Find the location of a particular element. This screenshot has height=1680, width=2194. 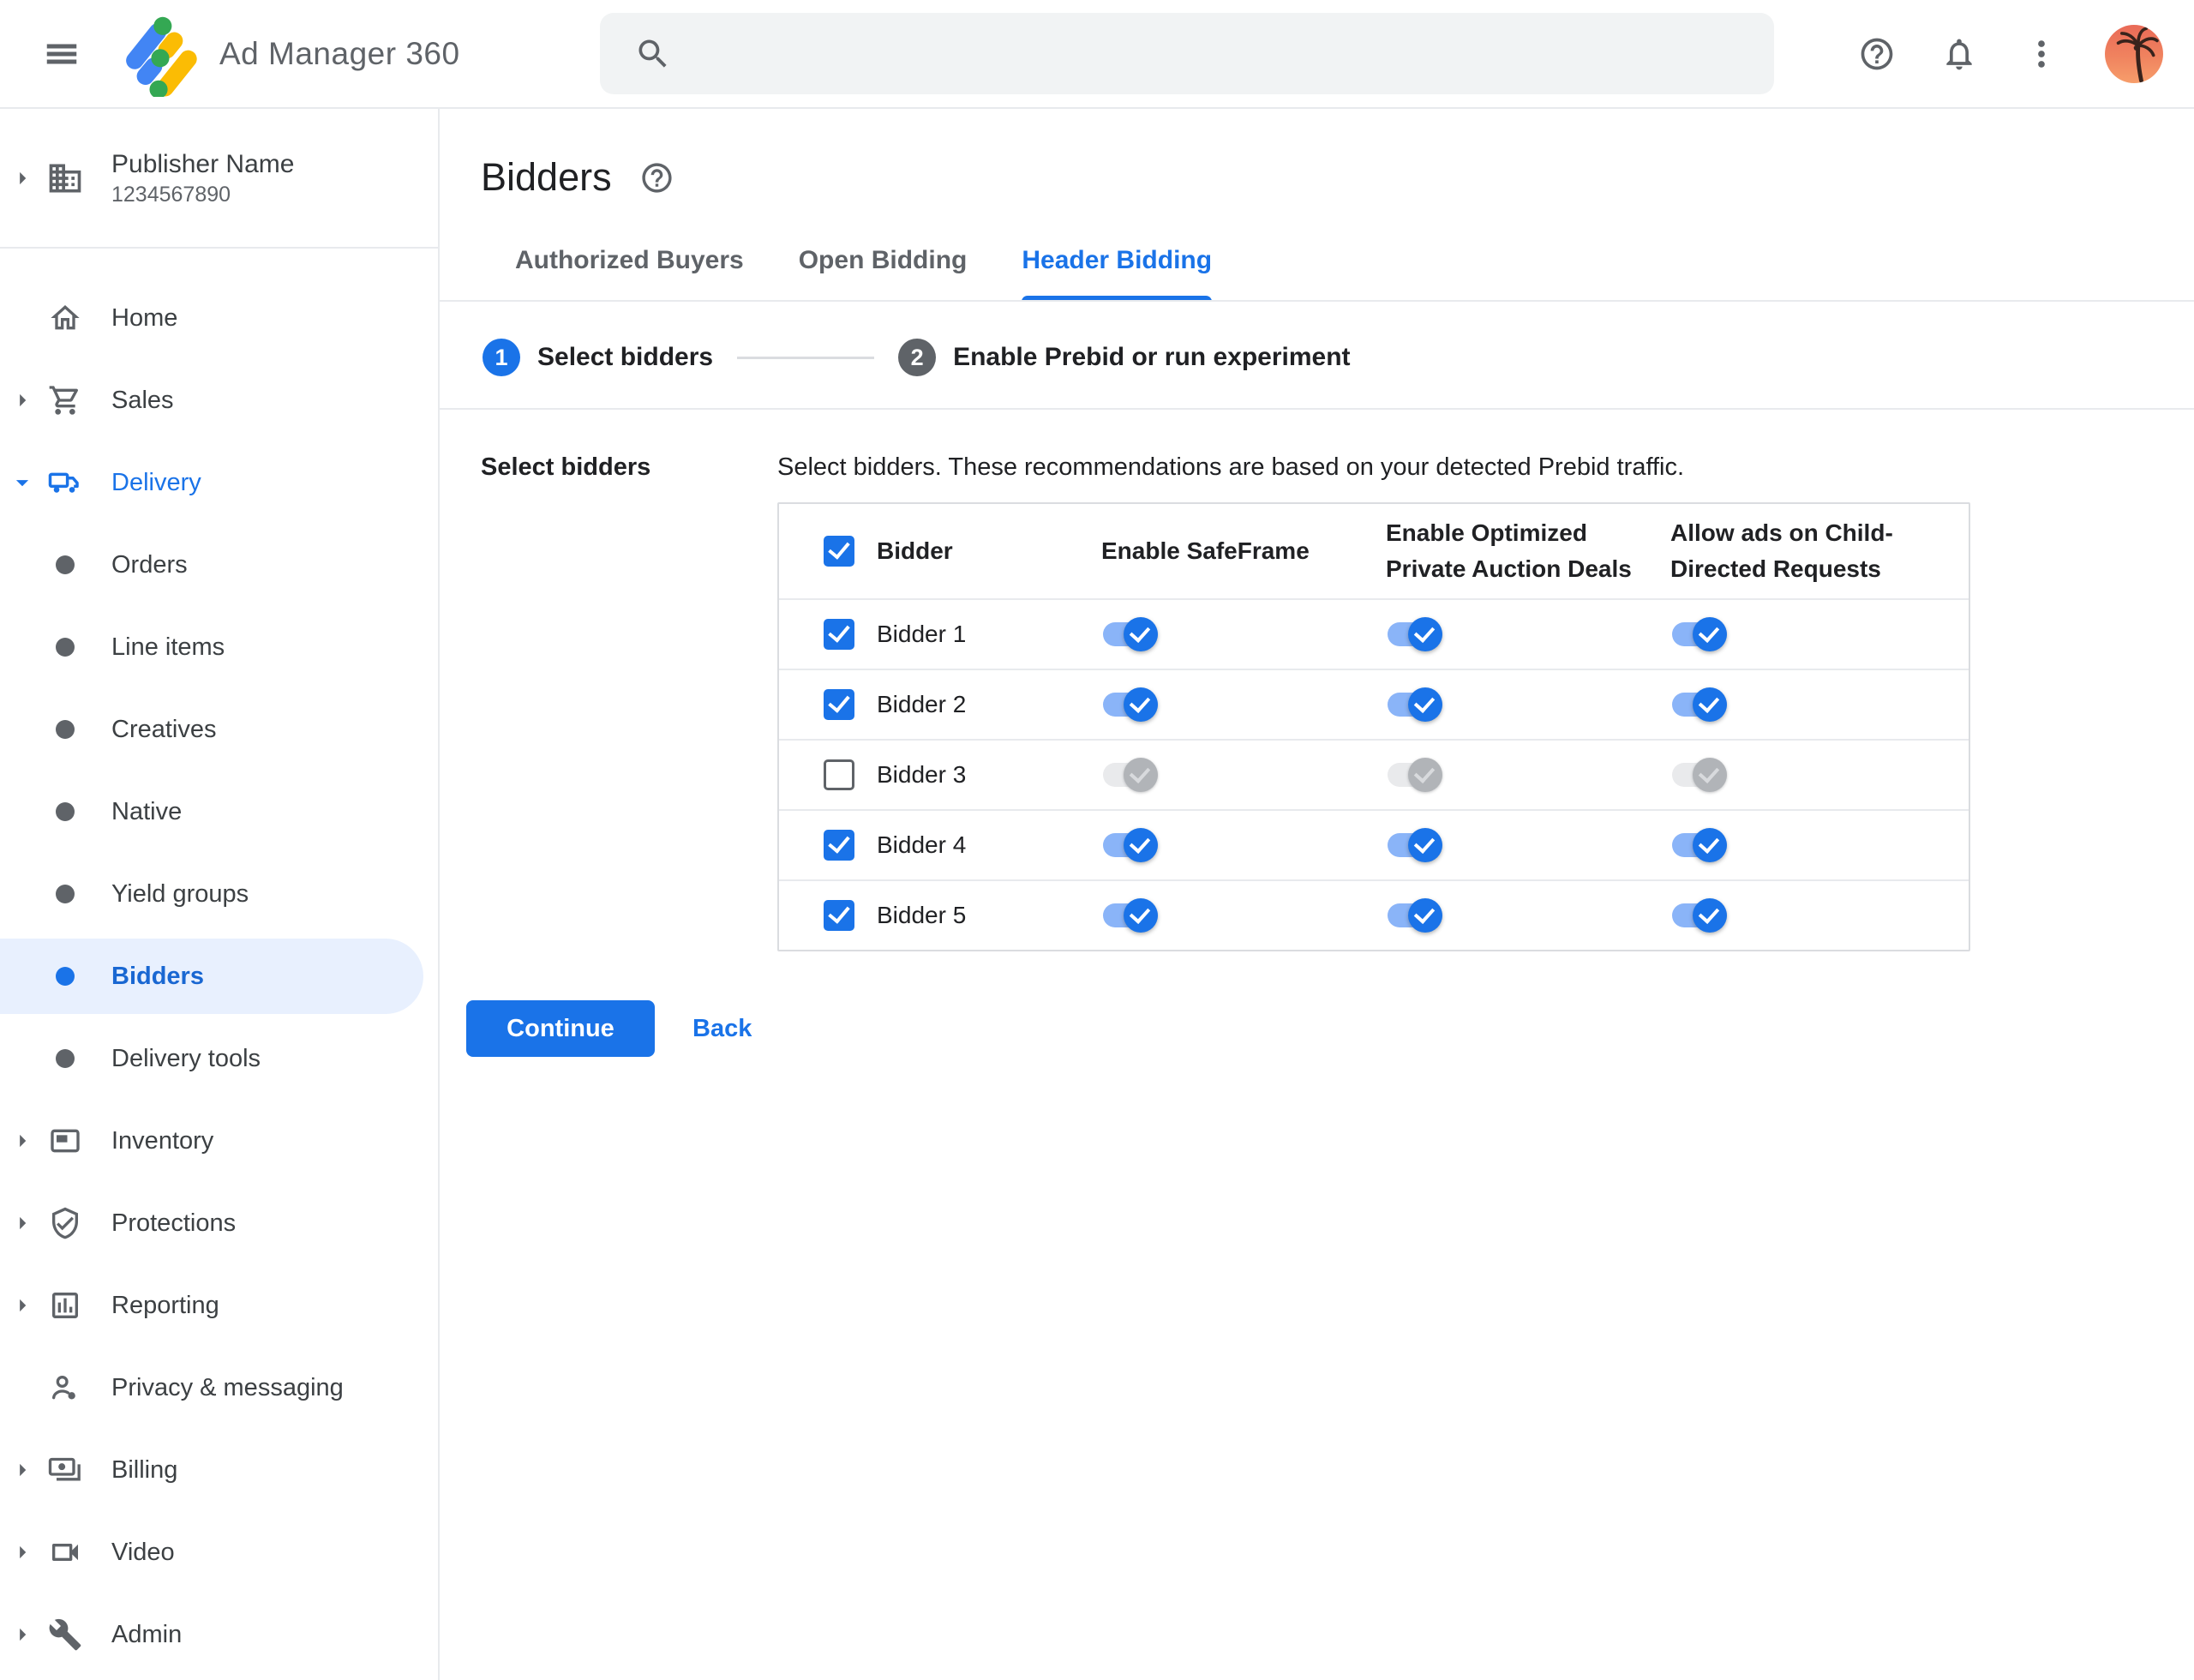

sidebar-item-yield-groups: Yield groups is located at coordinates (219, 894).